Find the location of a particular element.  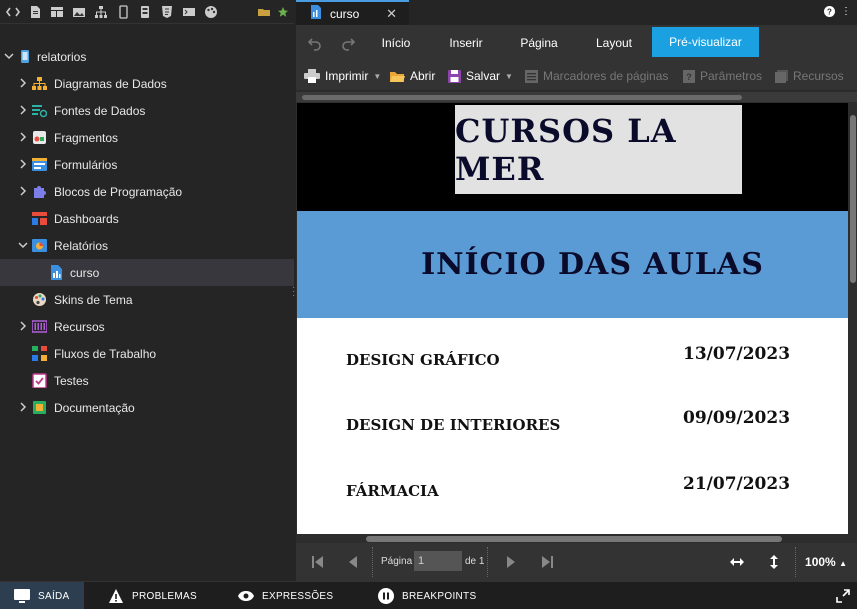

tree-item-testes: Testes is located at coordinates (147, 380).